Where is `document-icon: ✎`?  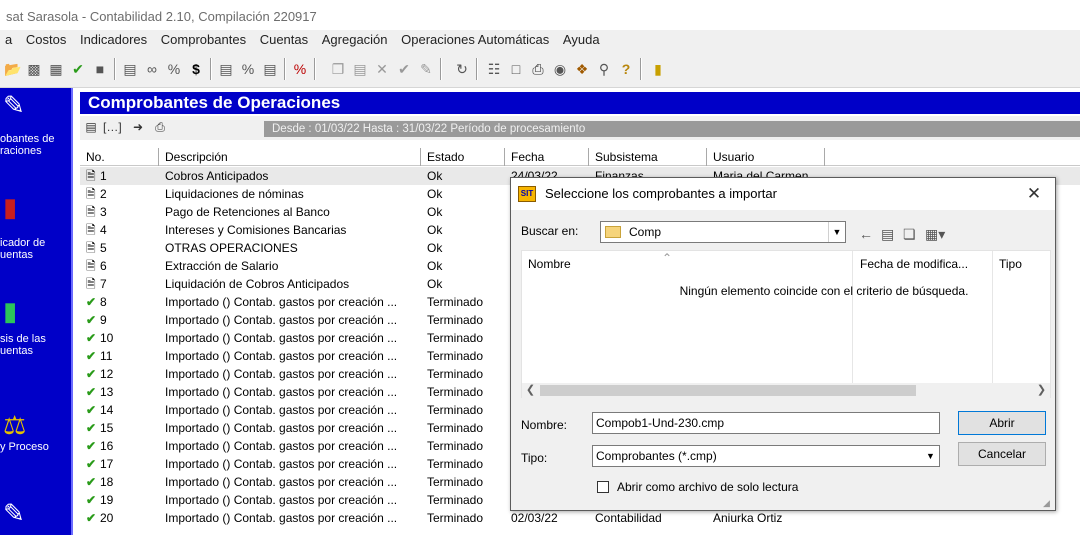 document-icon: ✎ is located at coordinates (20, 513).